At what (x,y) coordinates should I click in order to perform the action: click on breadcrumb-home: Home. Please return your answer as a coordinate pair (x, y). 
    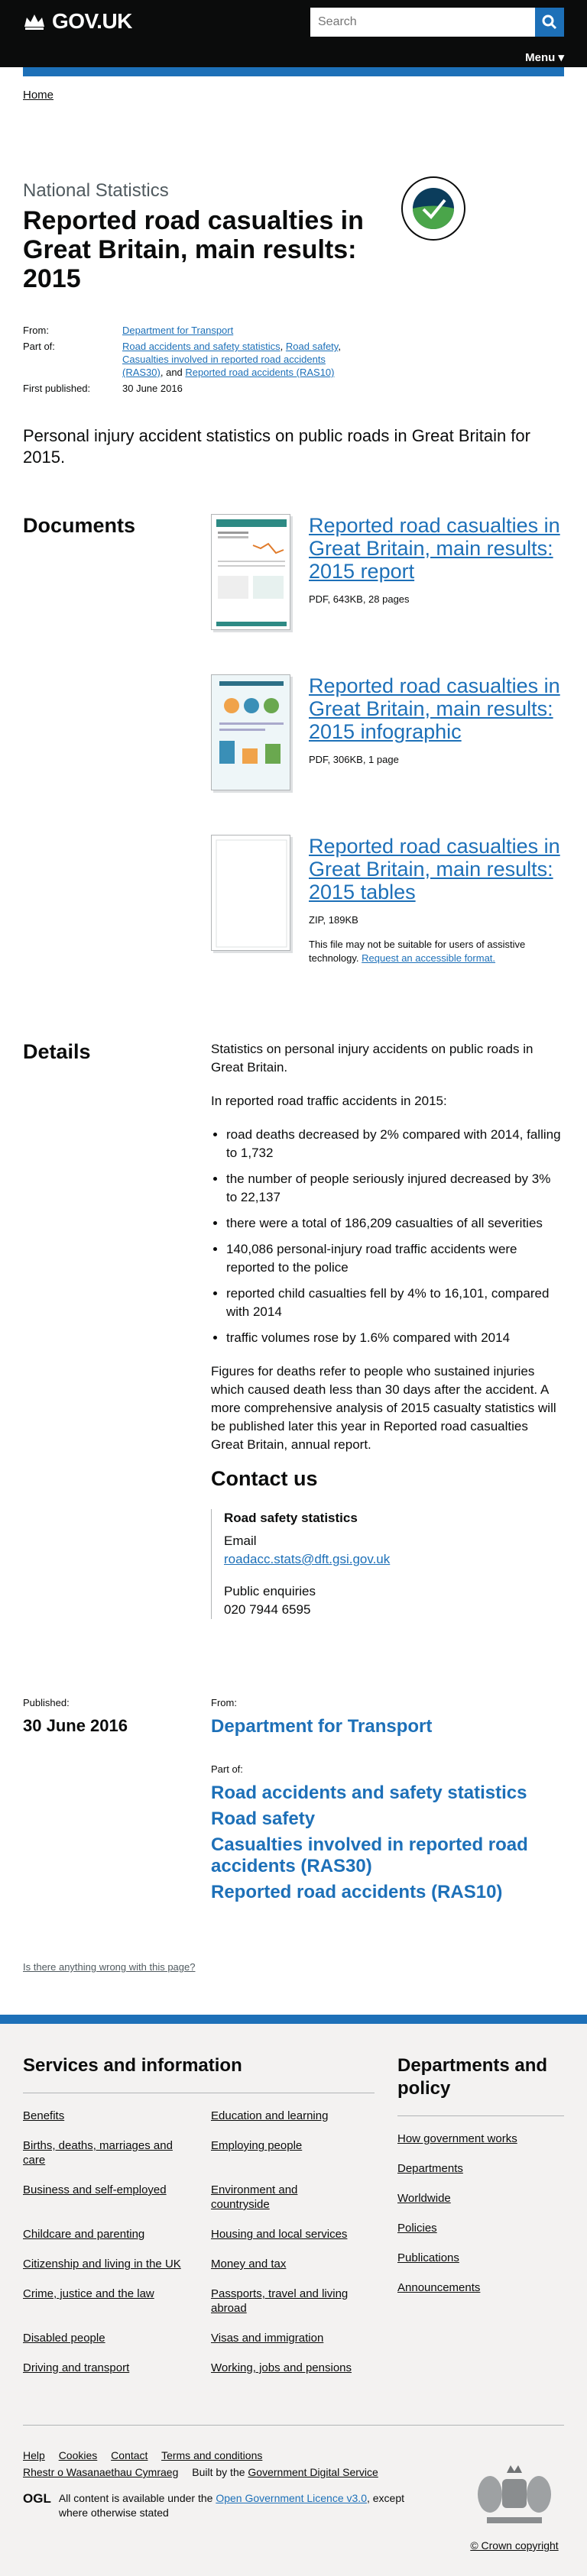
    Looking at the image, I should click on (38, 95).